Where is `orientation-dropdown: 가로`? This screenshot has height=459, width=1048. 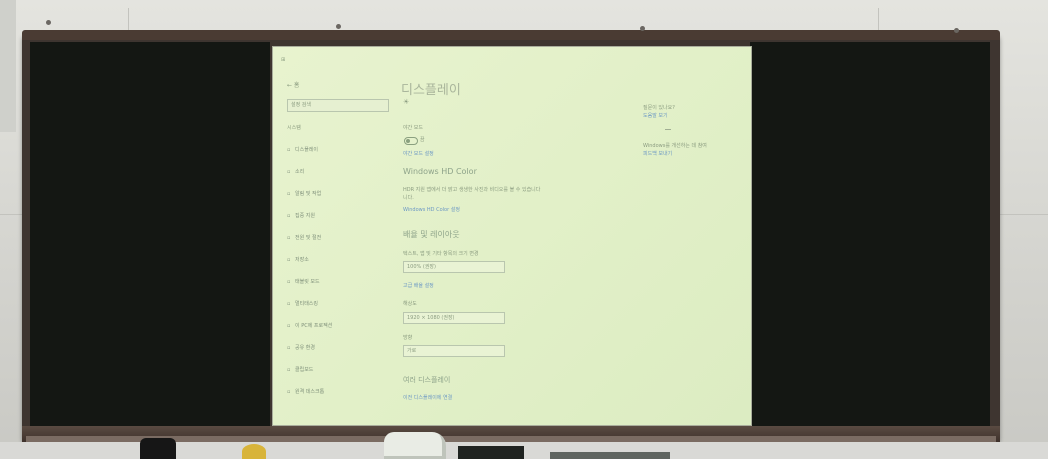 orientation-dropdown: 가로 is located at coordinates (454, 351).